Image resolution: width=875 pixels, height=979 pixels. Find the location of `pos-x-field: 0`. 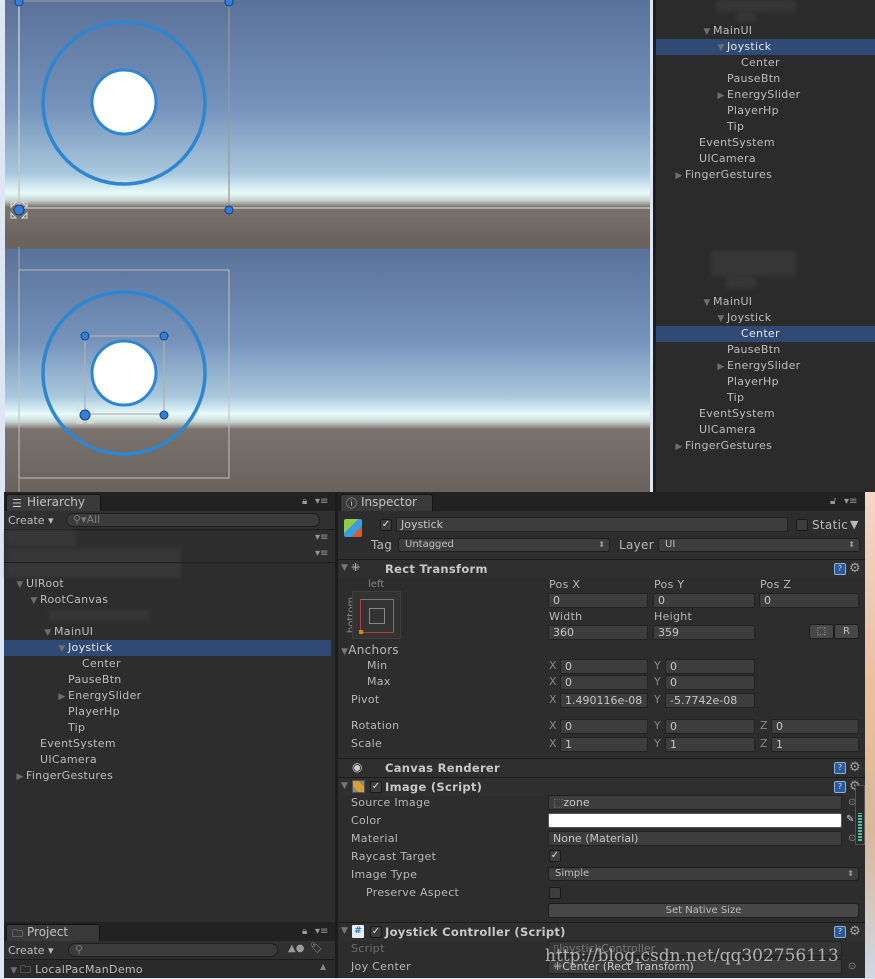

pos-x-field: 0 is located at coordinates (598, 600).